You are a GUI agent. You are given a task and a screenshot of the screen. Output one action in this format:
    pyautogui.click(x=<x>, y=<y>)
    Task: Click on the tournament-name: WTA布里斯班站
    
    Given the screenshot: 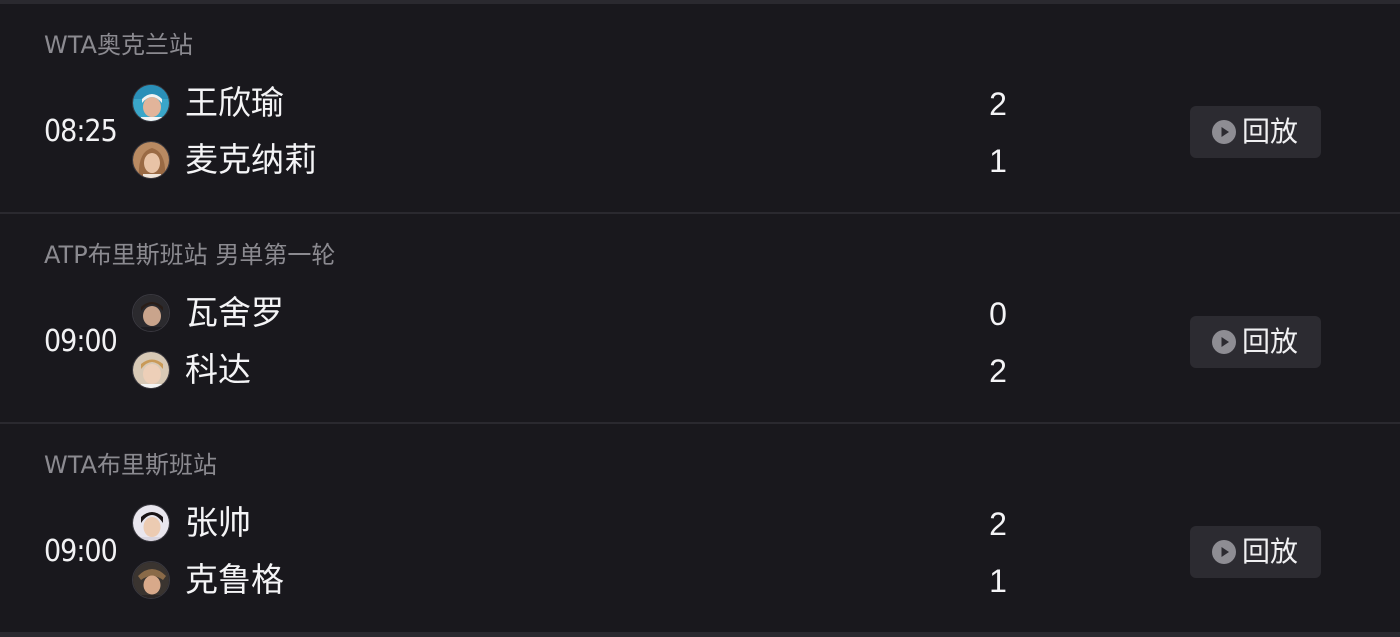 What is the action you would take?
    pyautogui.click(x=130, y=465)
    